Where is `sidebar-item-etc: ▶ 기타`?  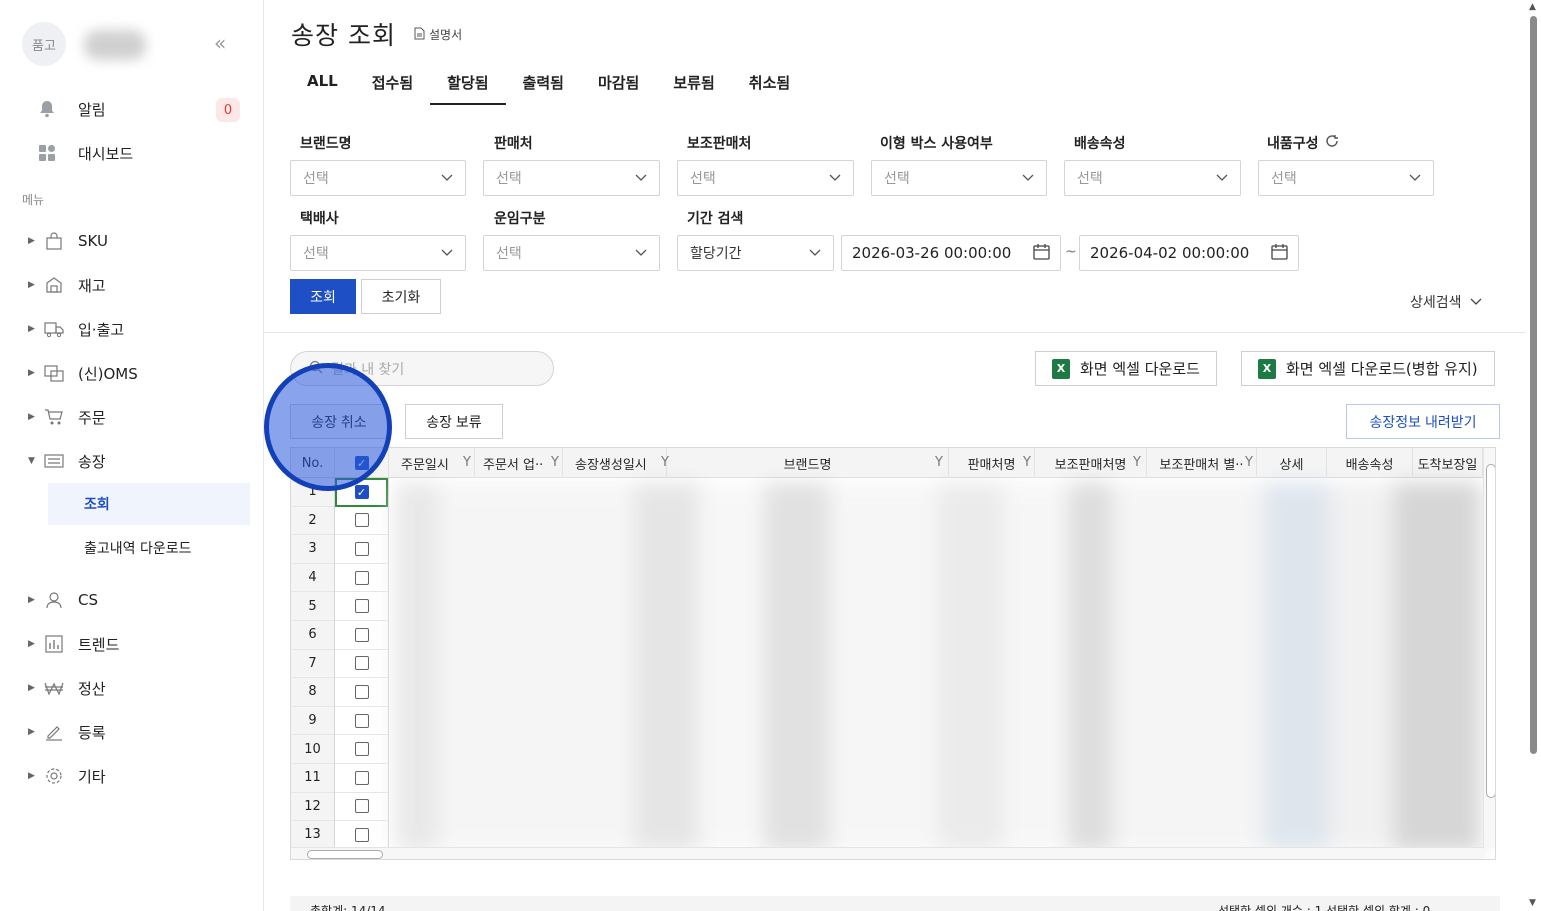 sidebar-item-etc: ▶ 기타 is located at coordinates (67, 776).